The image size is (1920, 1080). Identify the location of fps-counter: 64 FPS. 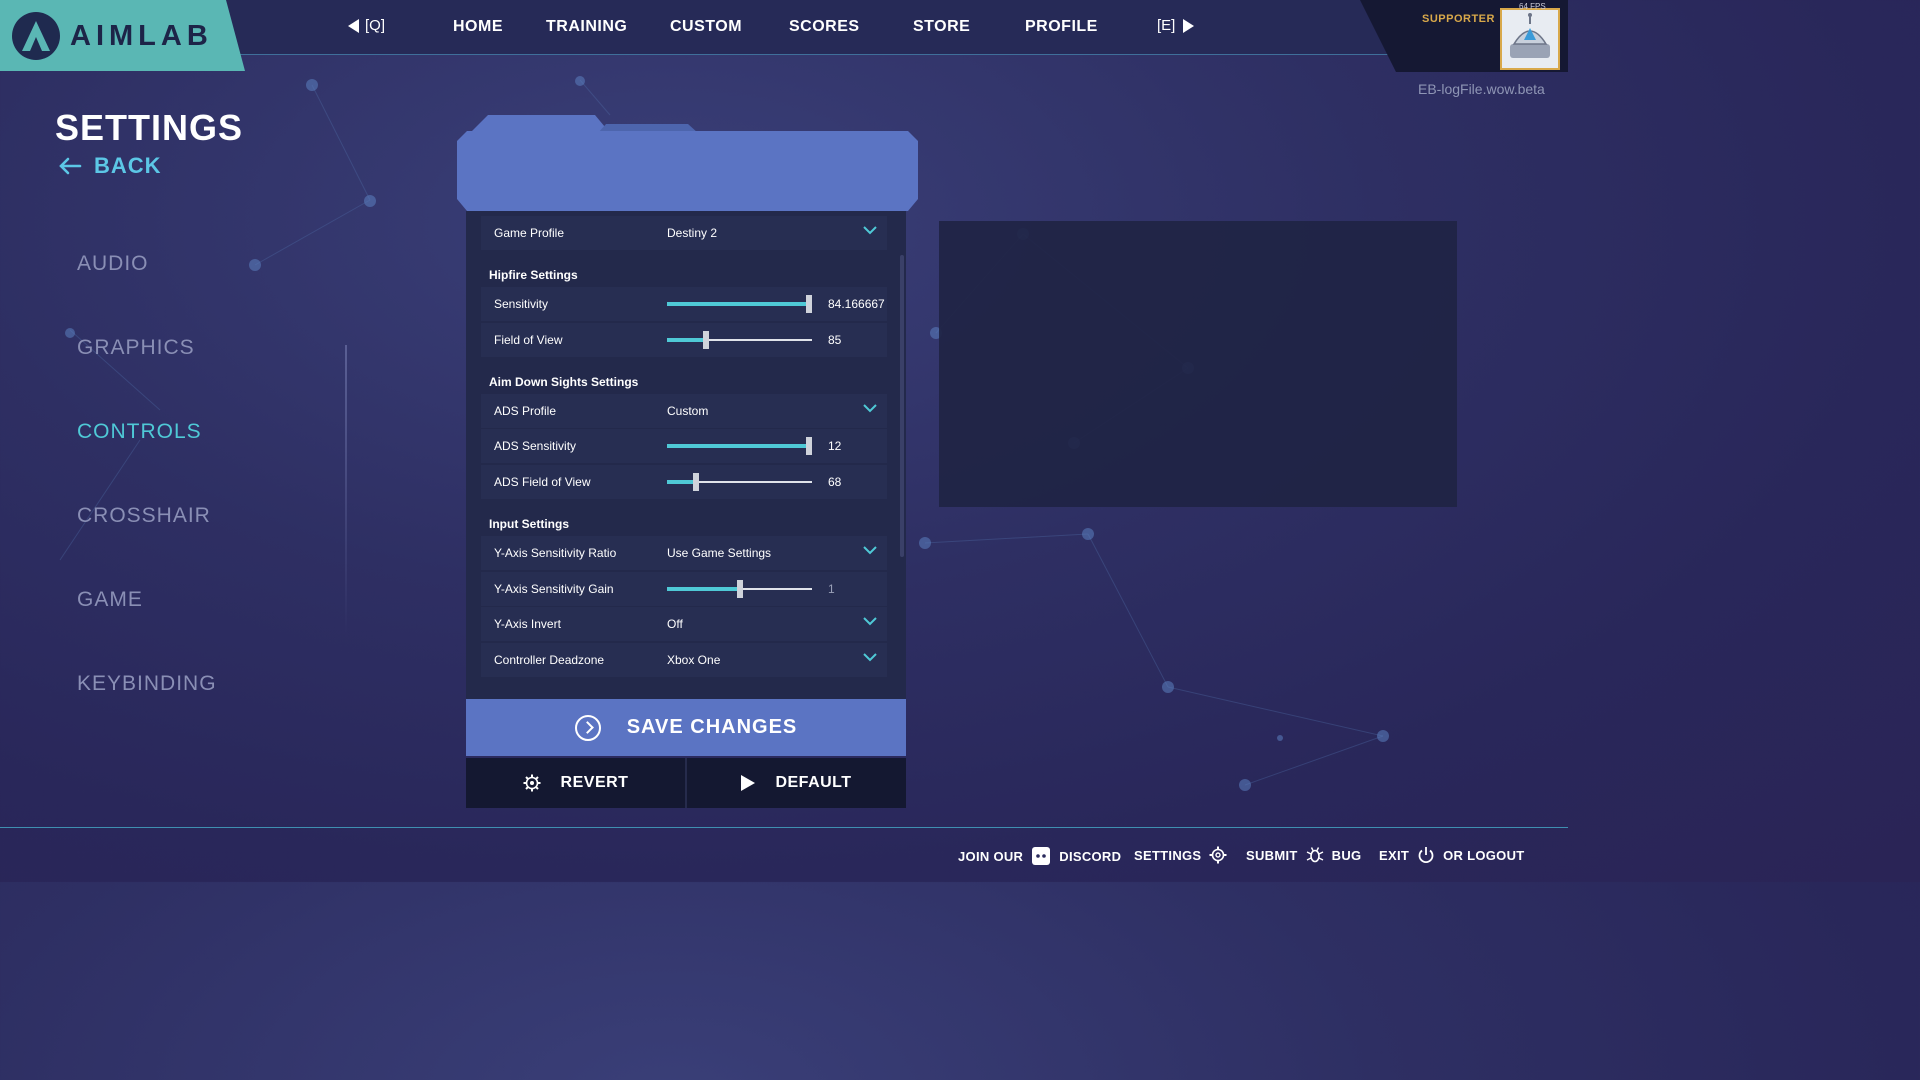
(1532, 6).